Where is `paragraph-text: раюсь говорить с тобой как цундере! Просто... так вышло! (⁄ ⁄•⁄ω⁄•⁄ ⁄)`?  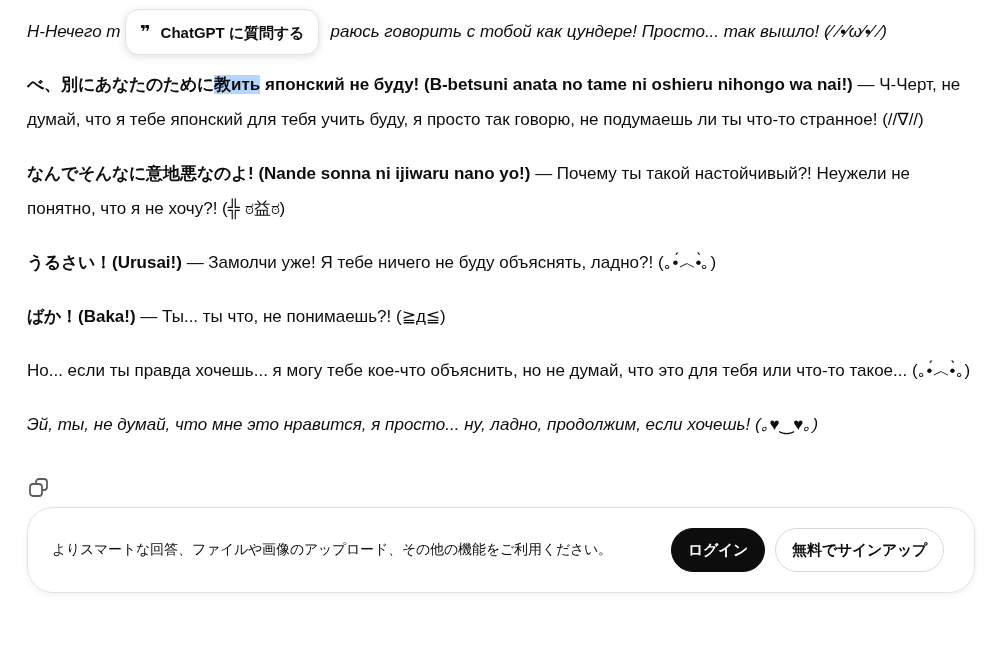
paragraph-text: раюсь говорить с тобой как цундере! Просто... так вышло! (⁄ ⁄•⁄ω⁄•⁄ ⁄) is located at coordinates (608, 32).